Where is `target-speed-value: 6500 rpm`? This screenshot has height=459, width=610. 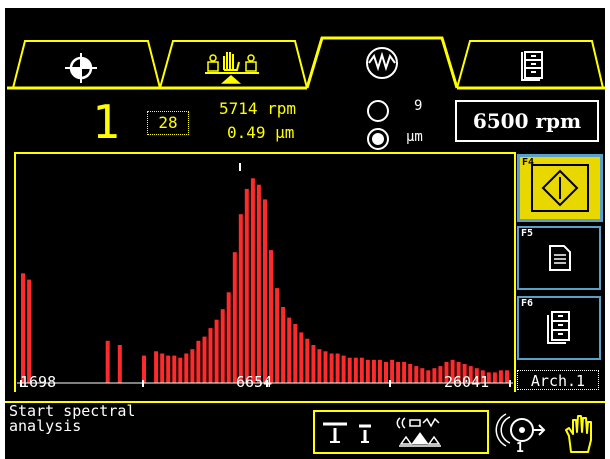 target-speed-value: 6500 rpm is located at coordinates (527, 121).